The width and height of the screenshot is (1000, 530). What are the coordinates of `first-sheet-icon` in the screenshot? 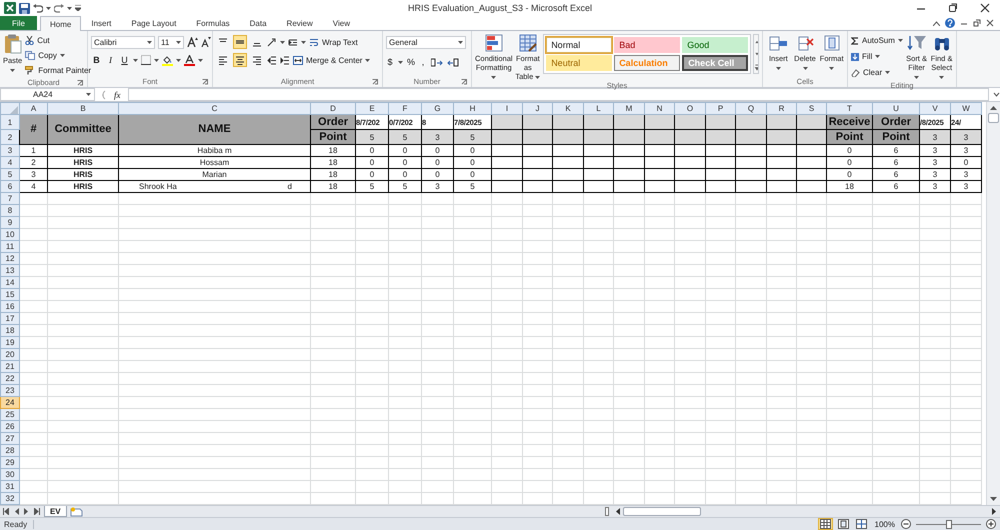 It's located at (6, 511).